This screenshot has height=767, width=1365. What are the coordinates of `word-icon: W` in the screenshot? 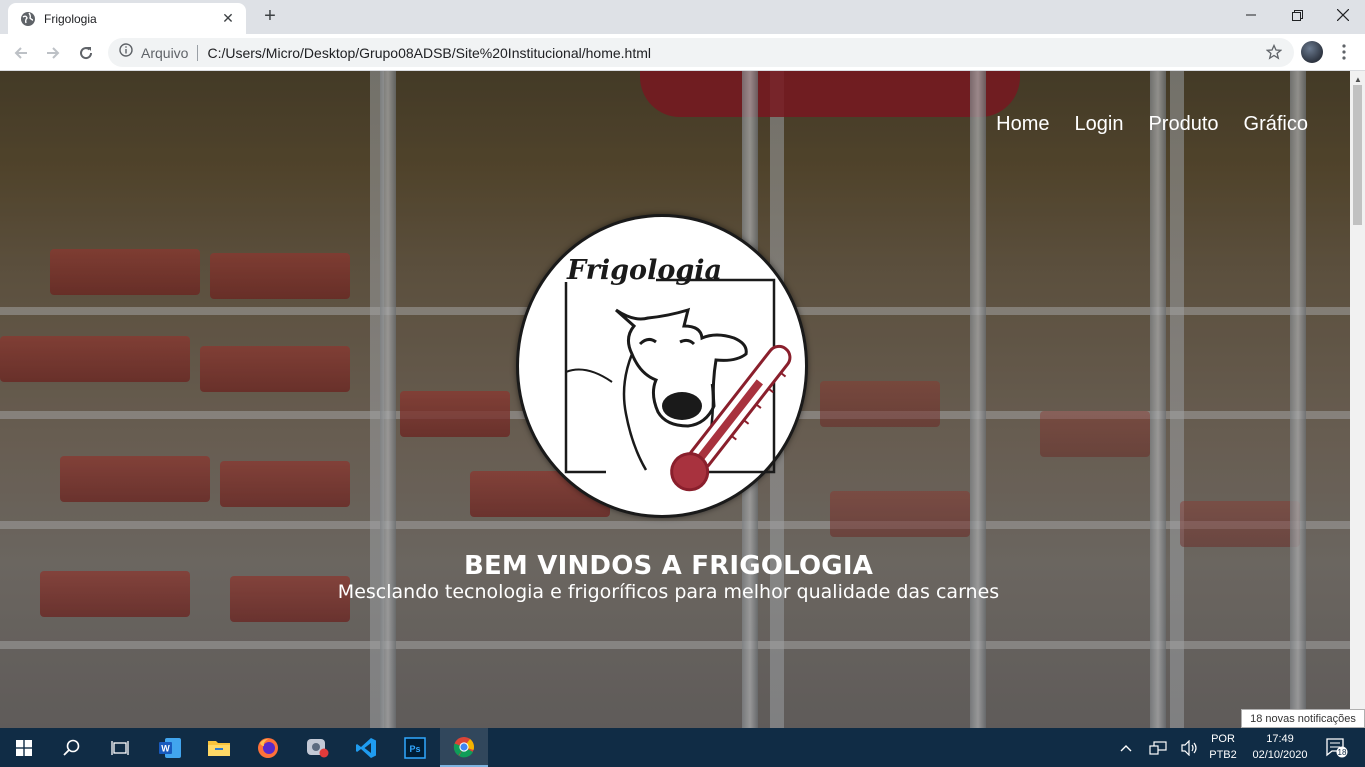 It's located at (170, 747).